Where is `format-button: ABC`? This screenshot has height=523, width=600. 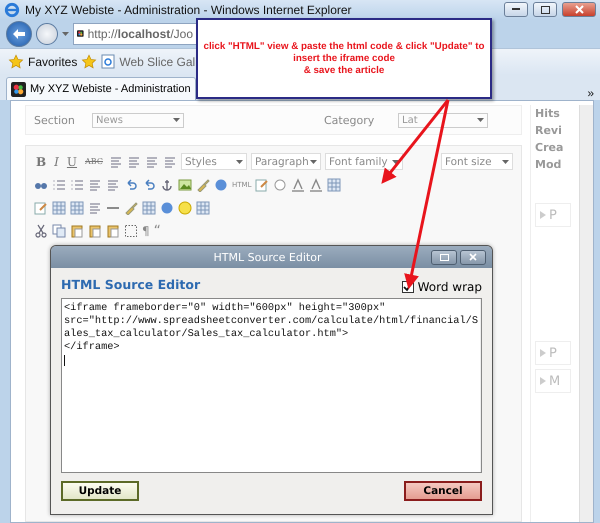
format-button: ABC is located at coordinates (94, 161).